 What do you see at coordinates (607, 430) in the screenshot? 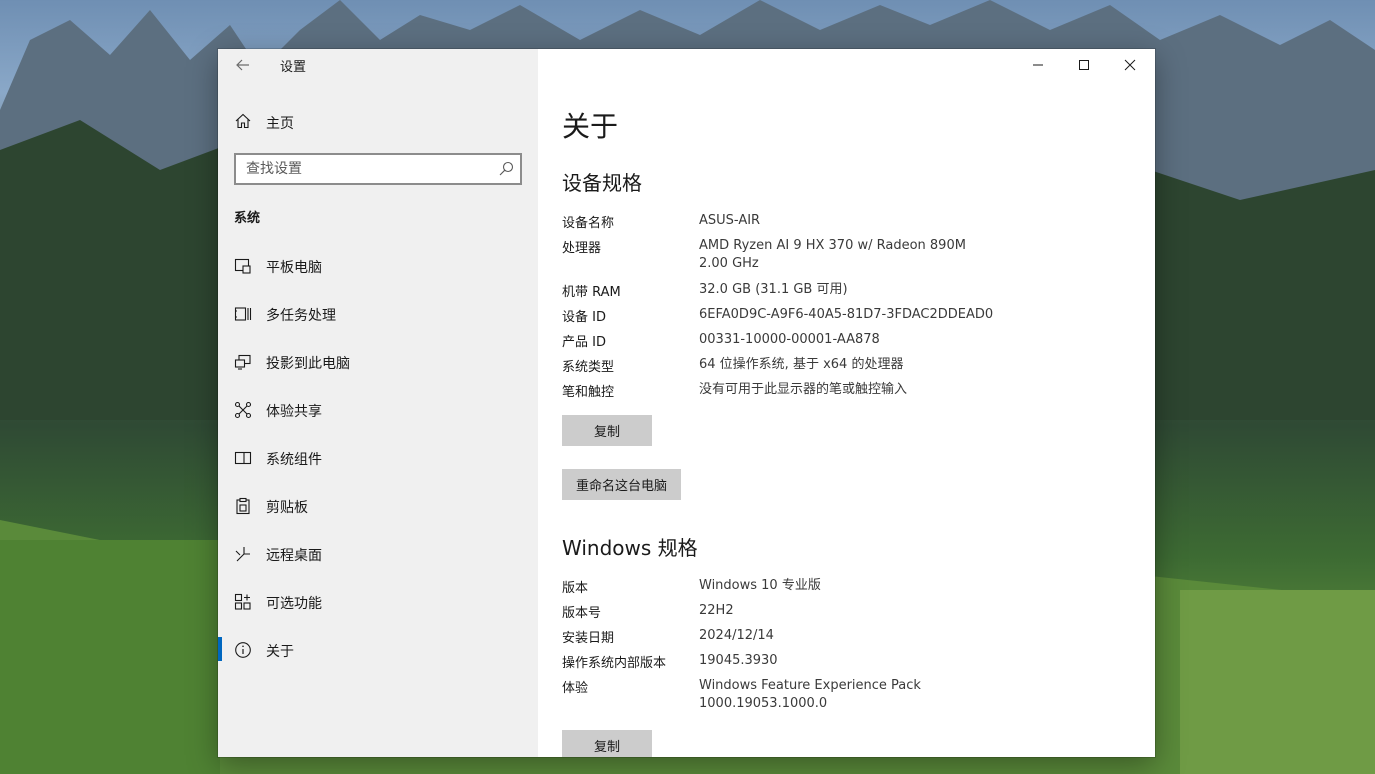
I see `copy-device-specs-button: 复制` at bounding box center [607, 430].